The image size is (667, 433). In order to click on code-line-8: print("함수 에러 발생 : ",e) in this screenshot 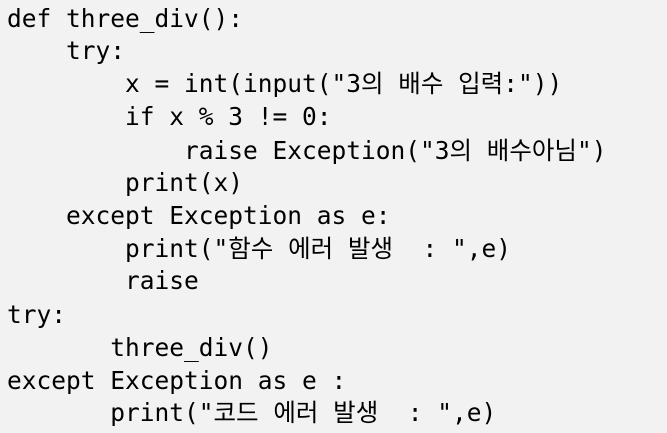, I will do `click(259, 248)`.